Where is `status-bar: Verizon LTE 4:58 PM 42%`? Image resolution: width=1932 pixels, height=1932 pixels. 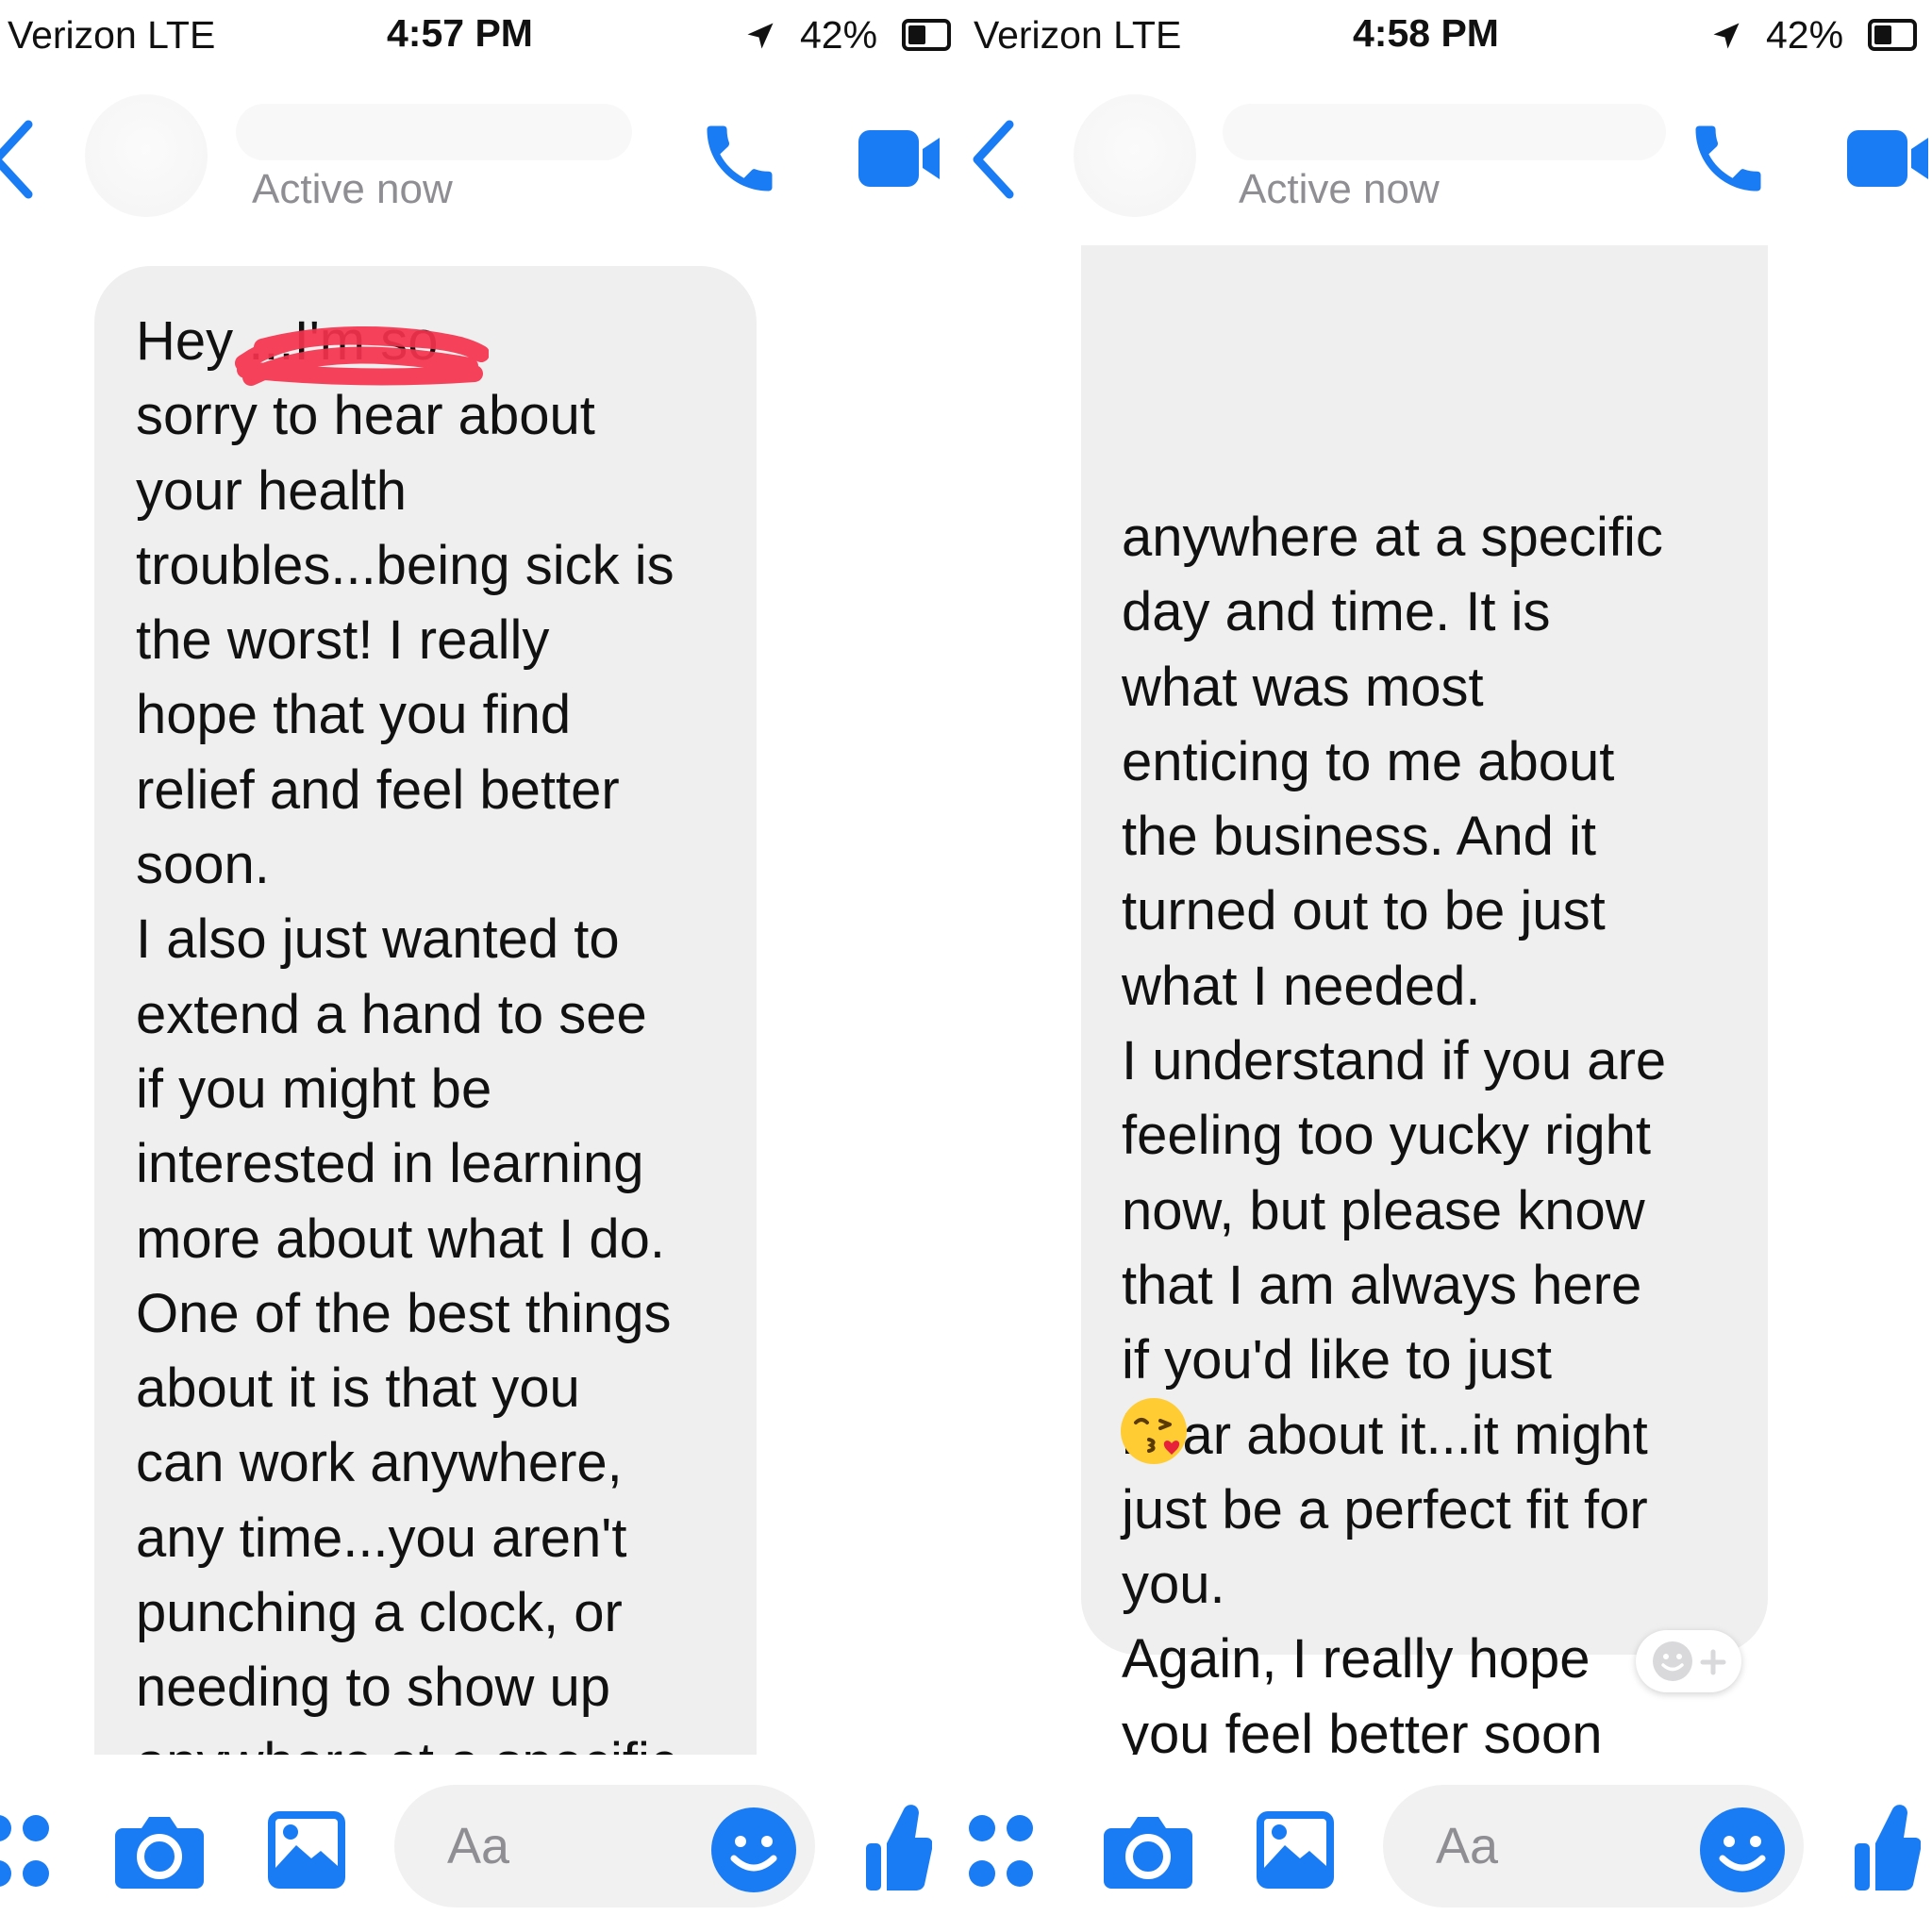
status-bar: Verizon LTE 4:58 PM 42% is located at coordinates (1449, 38).